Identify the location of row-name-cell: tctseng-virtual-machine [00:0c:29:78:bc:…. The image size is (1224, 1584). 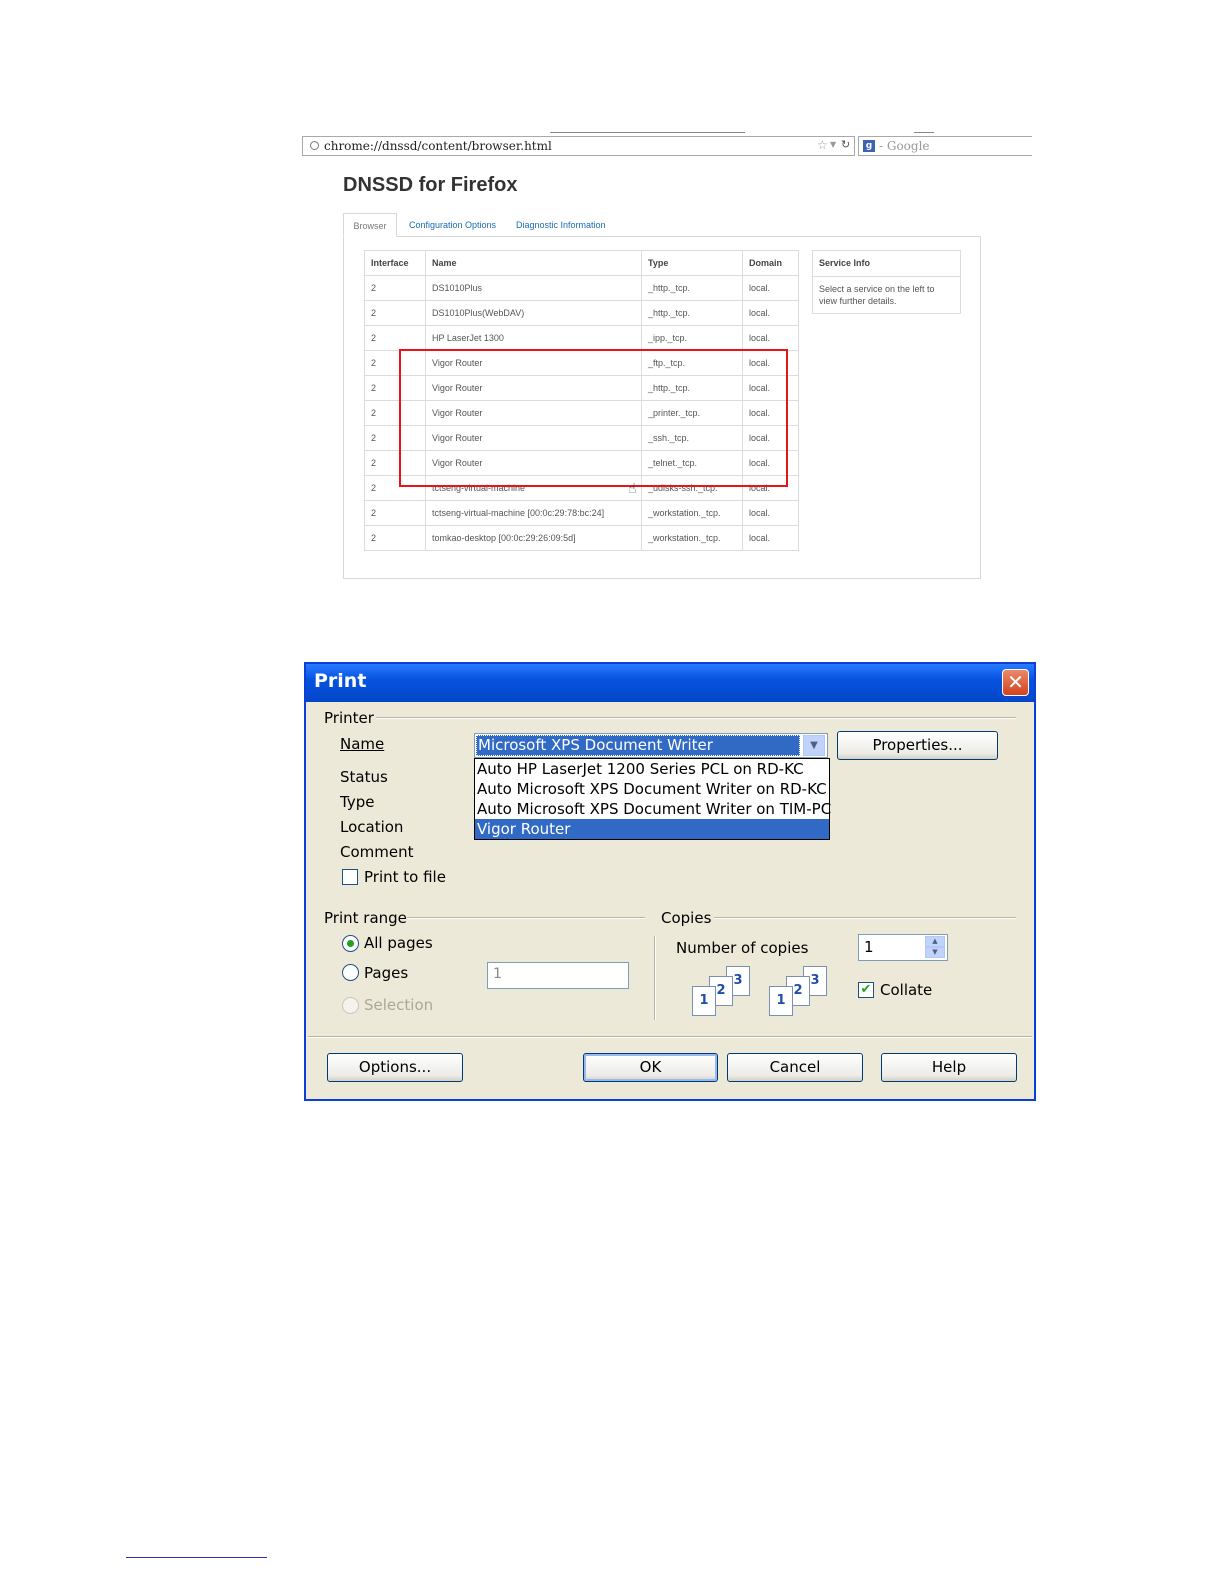
(533, 513).